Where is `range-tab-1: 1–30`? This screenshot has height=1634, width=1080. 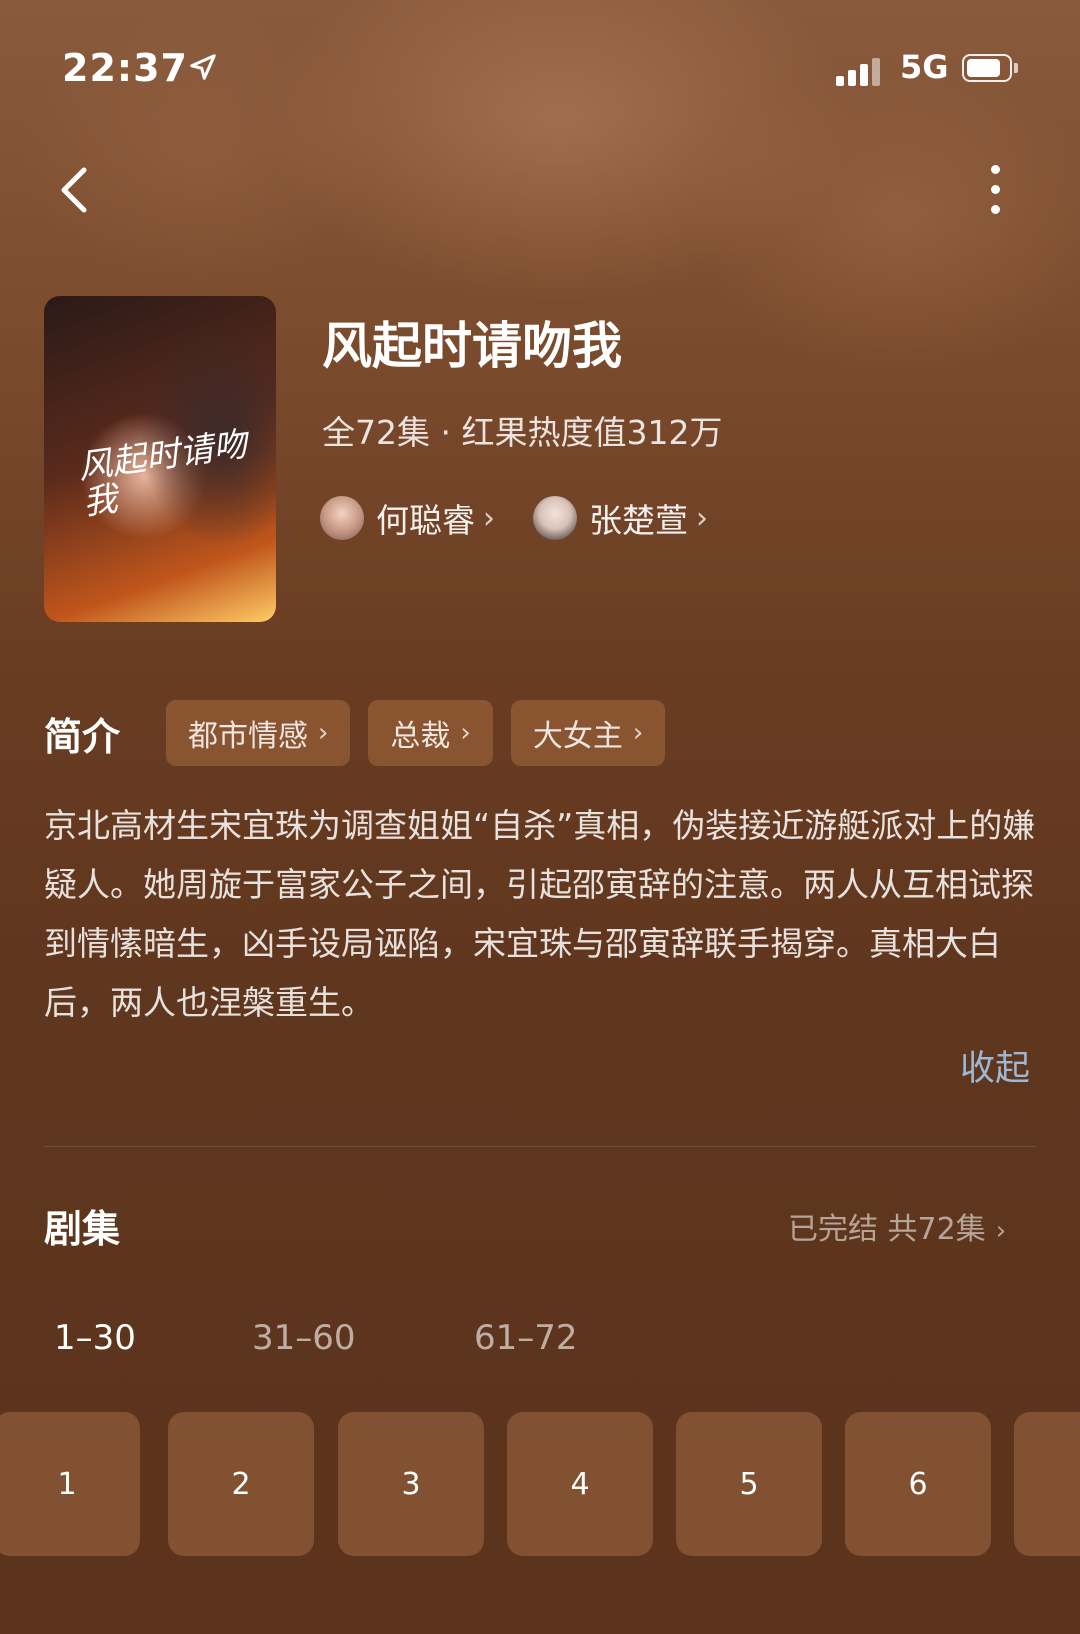 range-tab-1: 1–30 is located at coordinates (95, 1338).